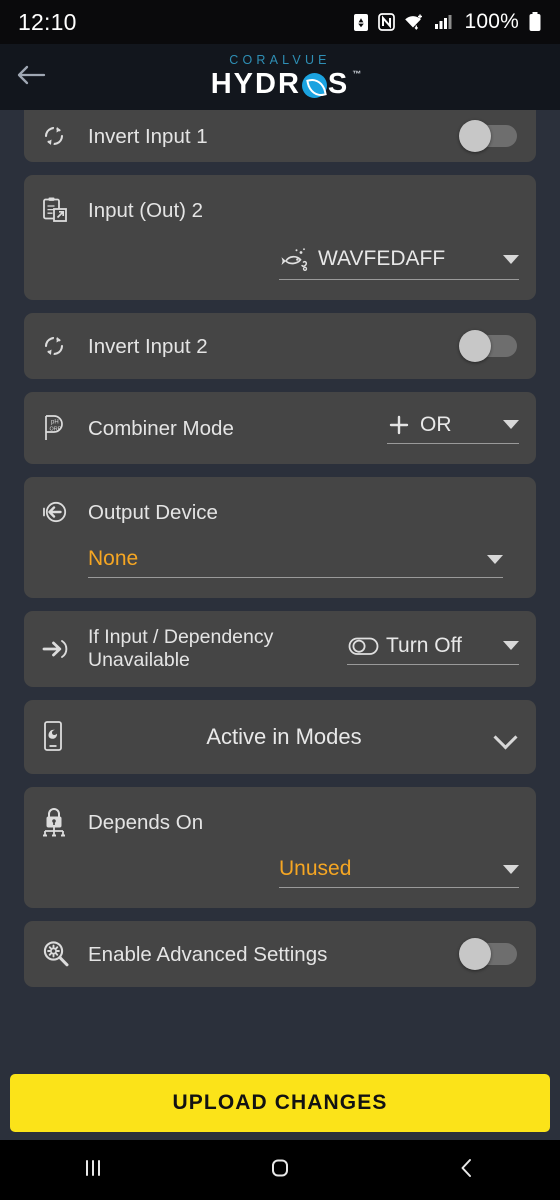  I want to click on setting-label-input-dependency-unavailable: If Input / Dependency Unavailable, so click(181, 648).